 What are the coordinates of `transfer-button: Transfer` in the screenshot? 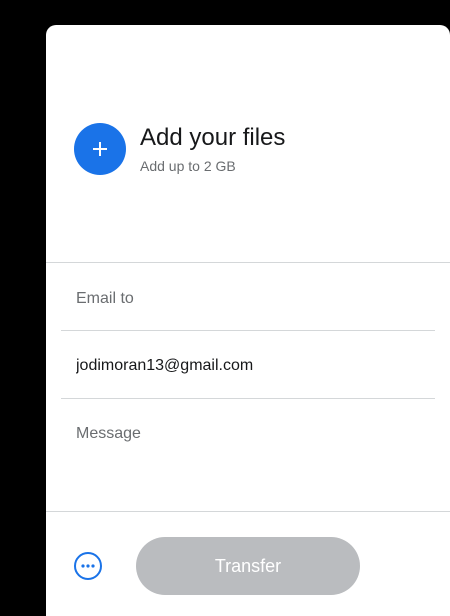 It's located at (248, 566).